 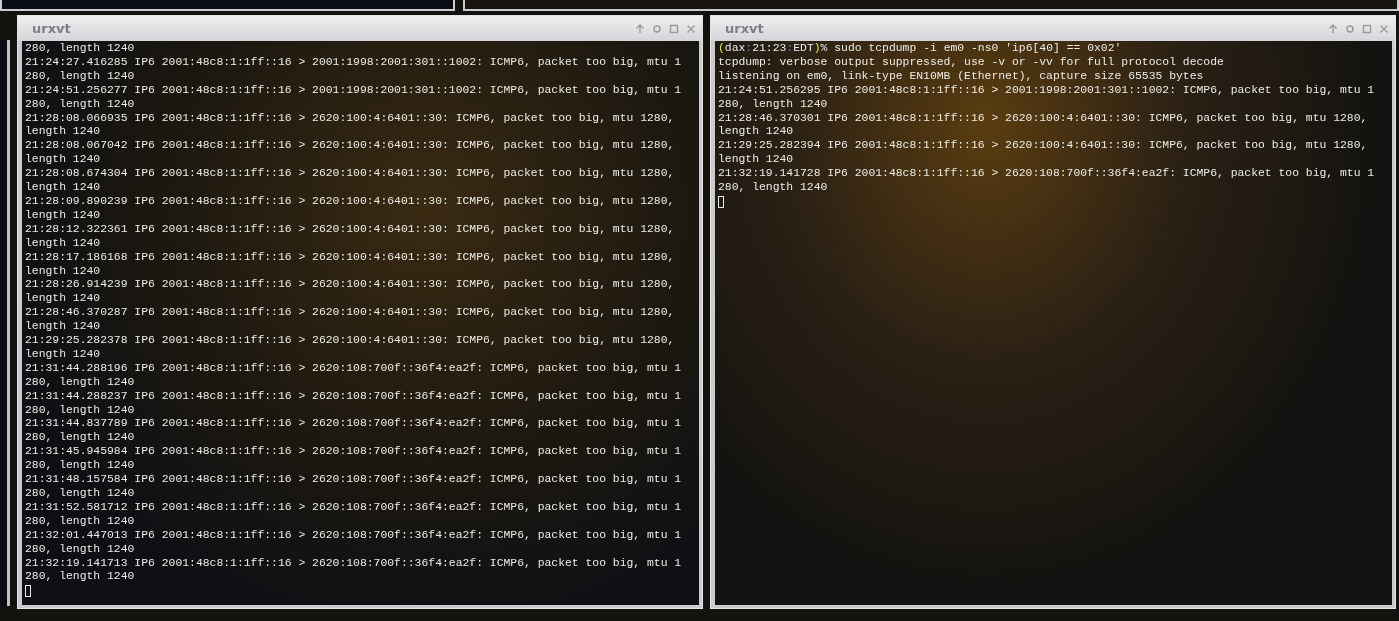 What do you see at coordinates (1047, 174) in the screenshot?
I see `output-line: 21:32:19.141728 IP6 2001:48c8:1:1ff::16 > 2620:108:700f::36f4:ea2f: ICMP6, packet too big, mtu 1` at bounding box center [1047, 174].